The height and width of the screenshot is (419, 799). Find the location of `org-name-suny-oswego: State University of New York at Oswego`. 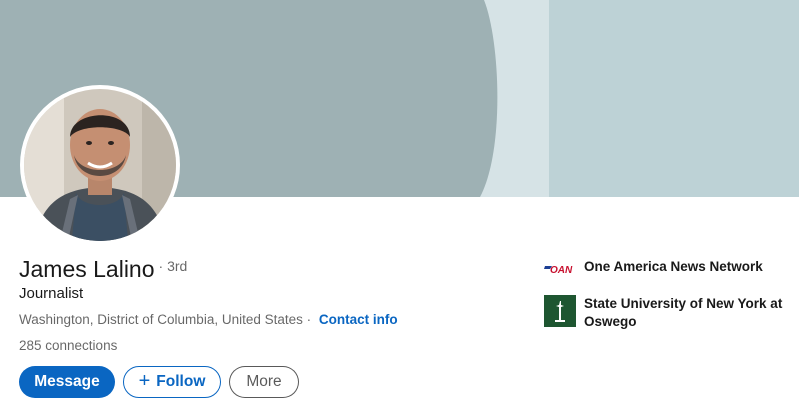

org-name-suny-oswego: State University of New York at Oswego is located at coordinates (683, 312).